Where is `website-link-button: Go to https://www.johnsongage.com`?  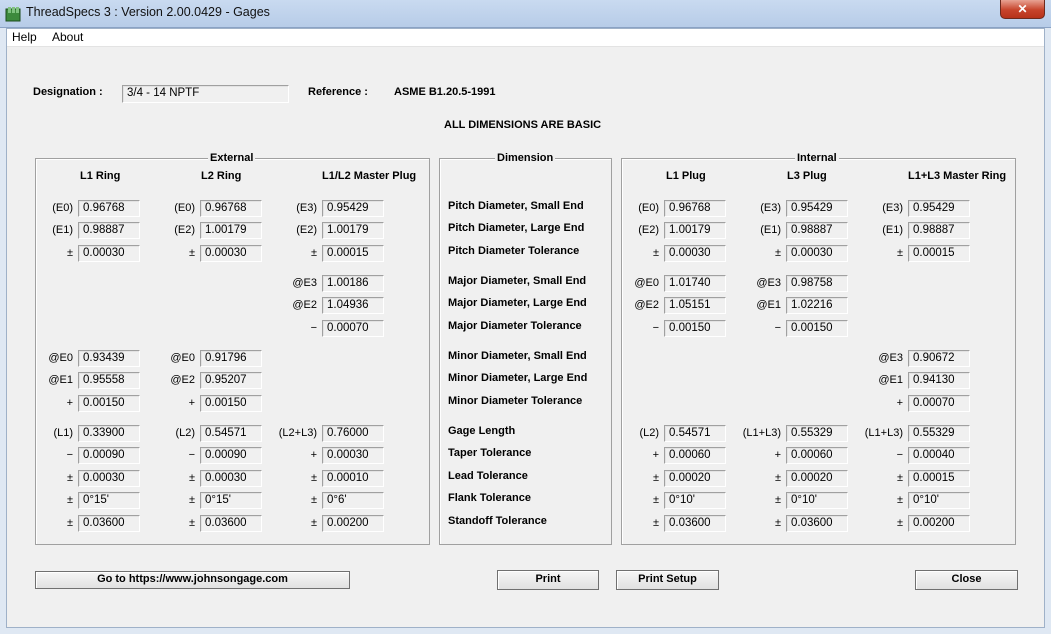 website-link-button: Go to https://www.johnsongage.com is located at coordinates (192, 580).